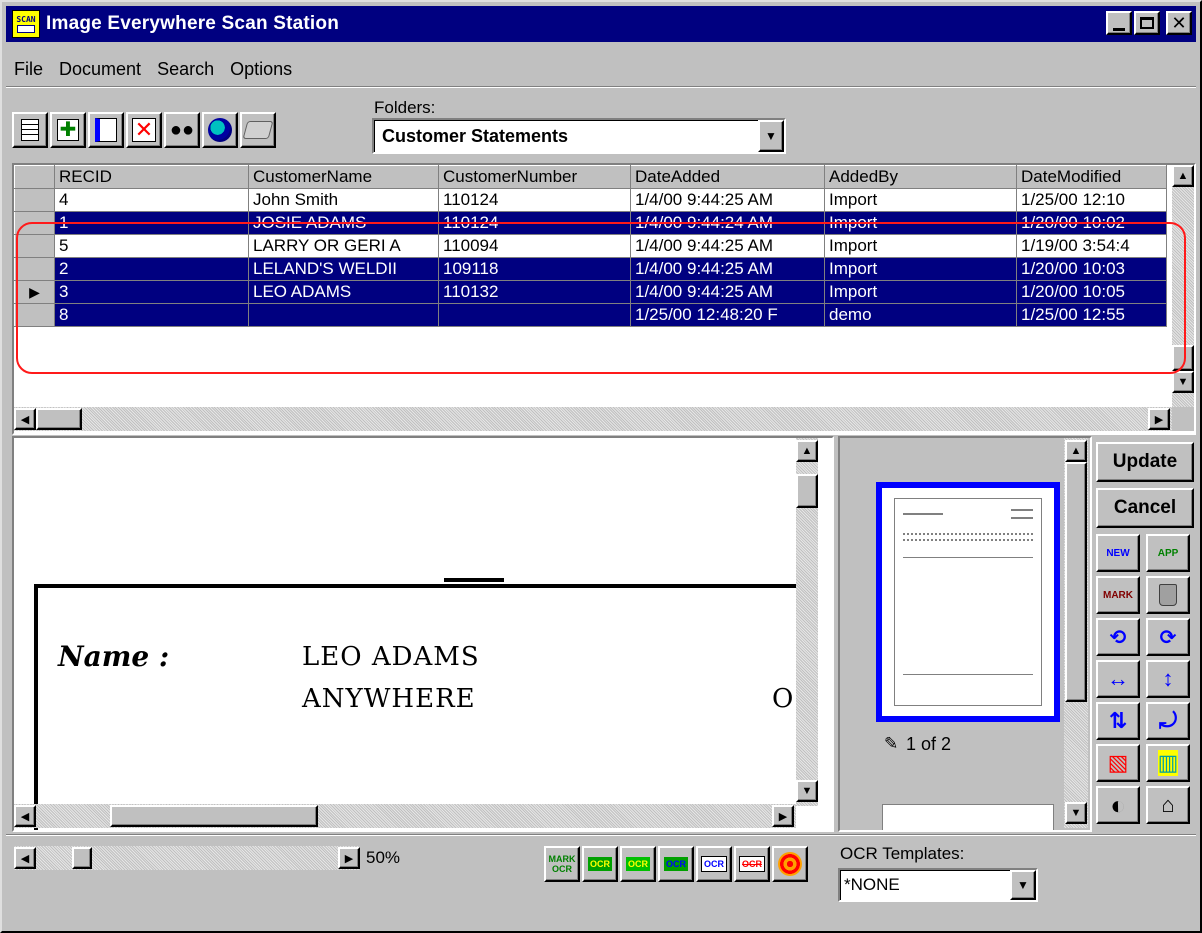 This screenshot has height=933, width=1202. I want to click on thumbnails-scroll-thumb, so click(1076, 582).